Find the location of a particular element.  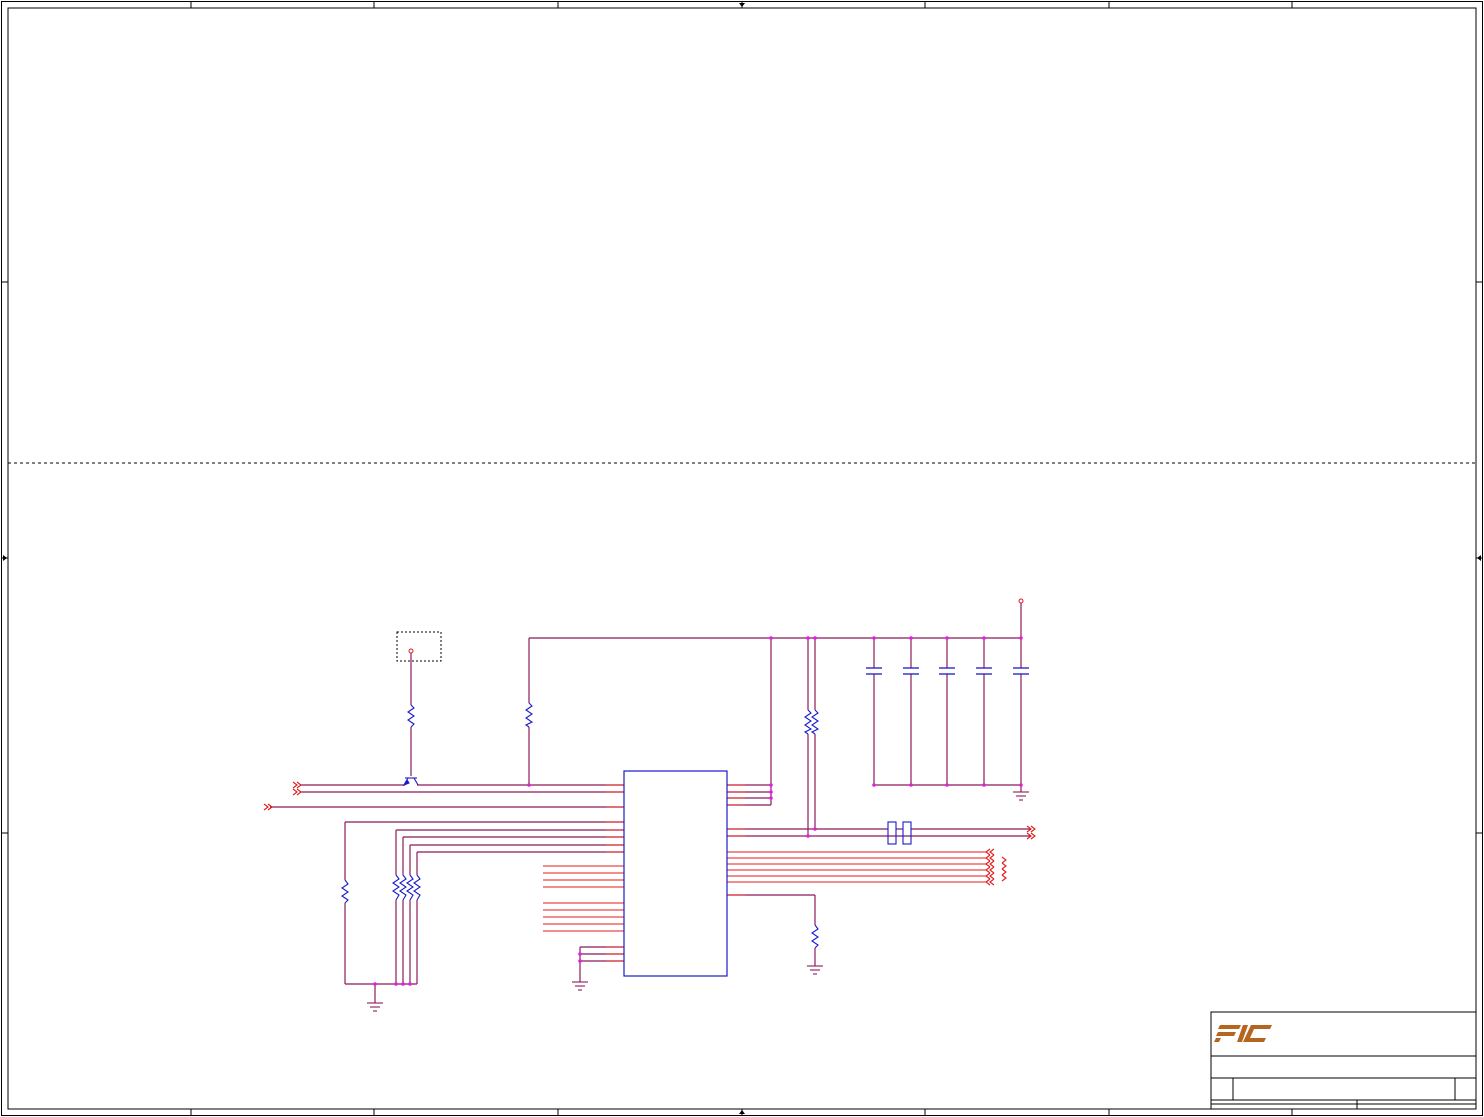

resistor-pullup-b is located at coordinates (815, 722).